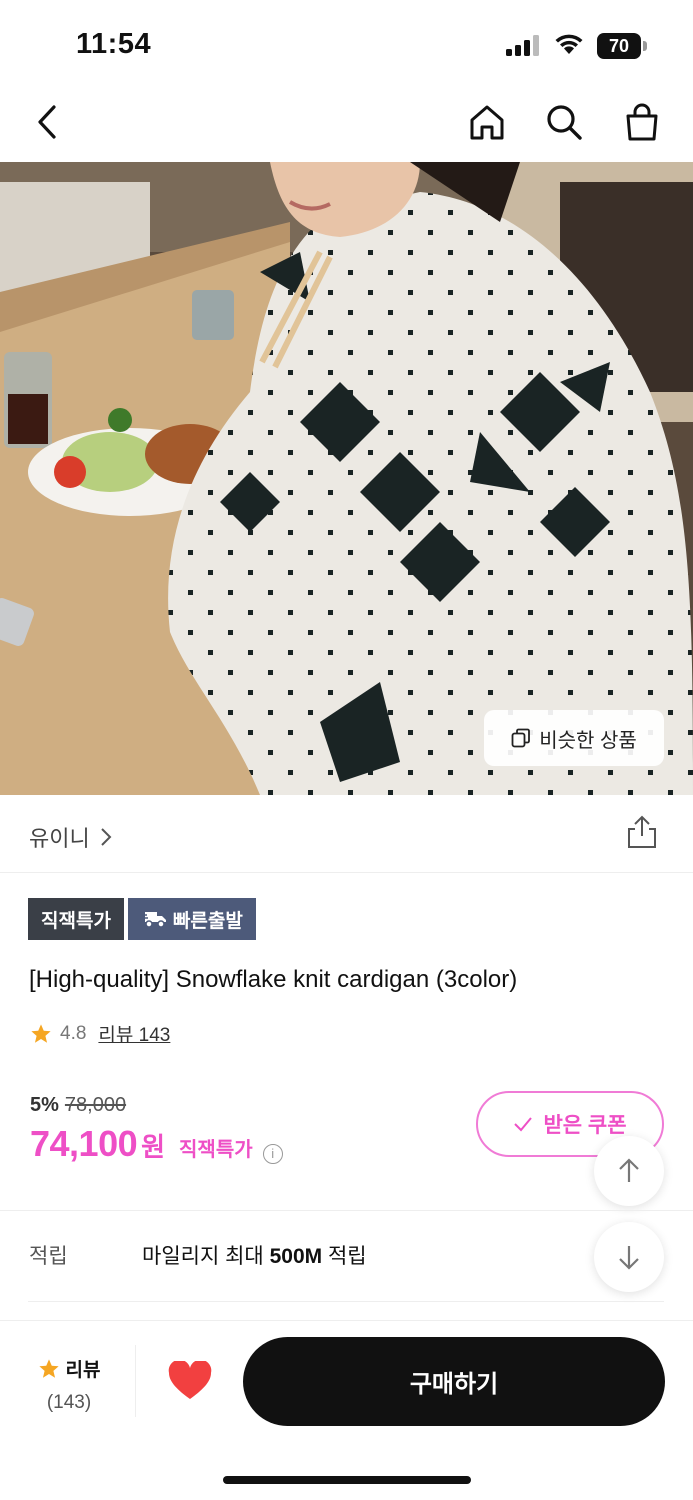  I want to click on mileage-amount: 500M, so click(296, 1256).